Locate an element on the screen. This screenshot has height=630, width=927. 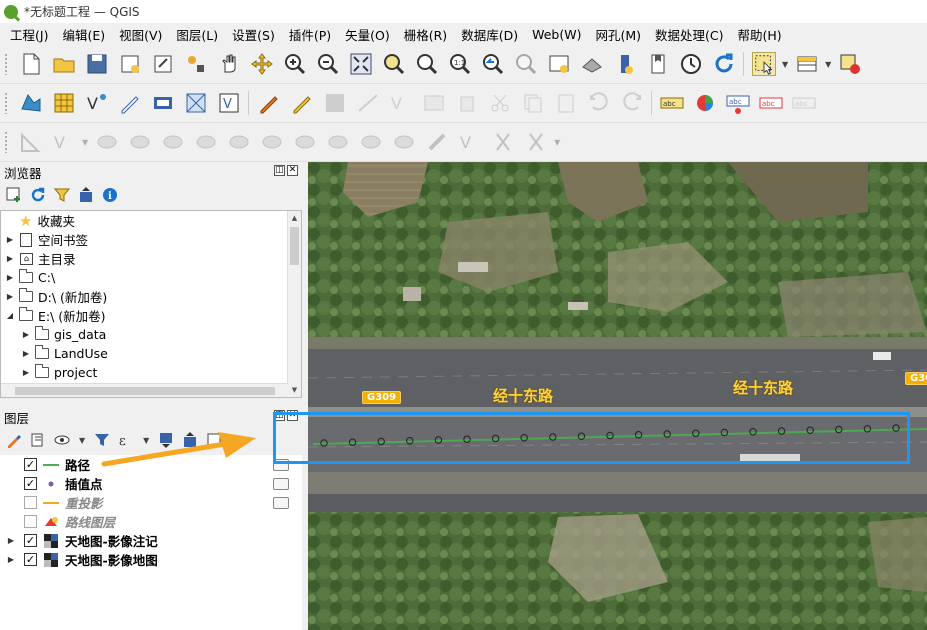
new-print-layout-icon is located at coordinates (130, 64).